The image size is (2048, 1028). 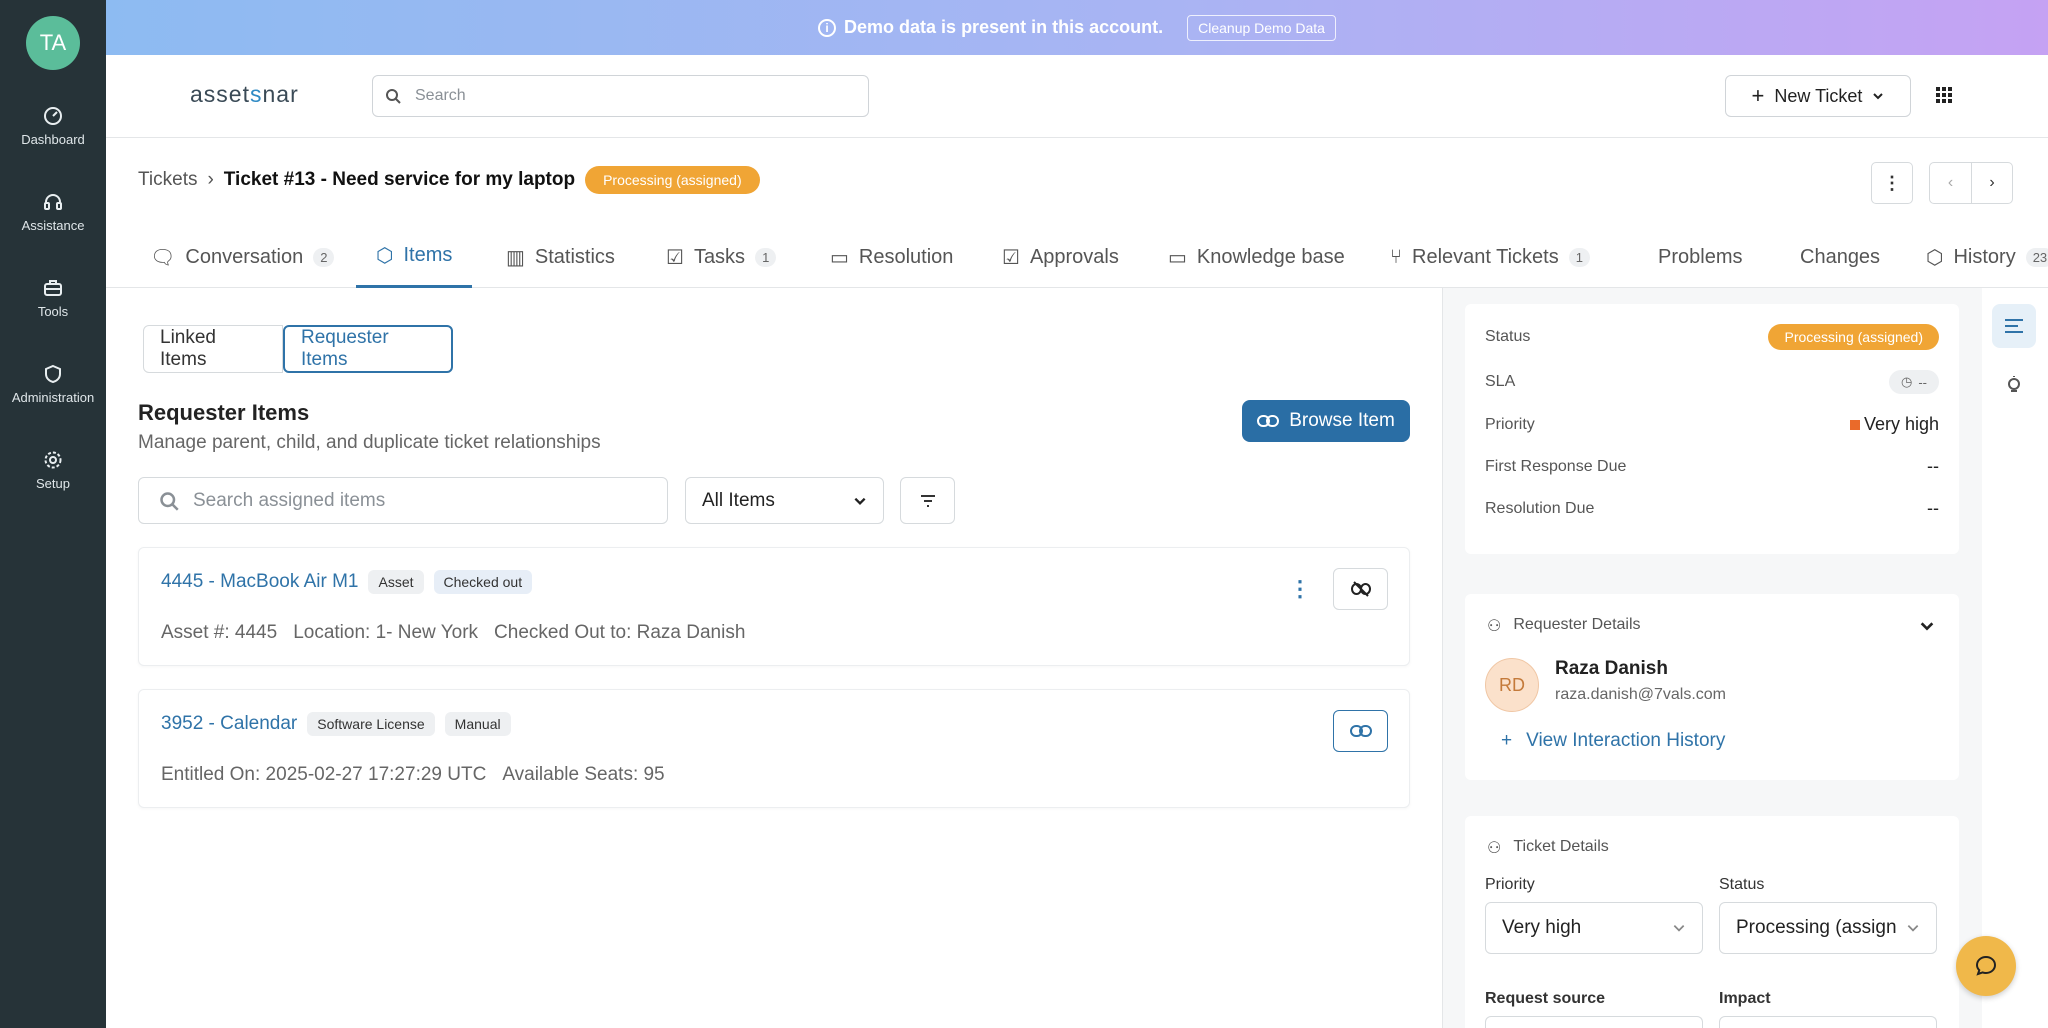 I want to click on status-select: Processing (assign, so click(x=1828, y=928).